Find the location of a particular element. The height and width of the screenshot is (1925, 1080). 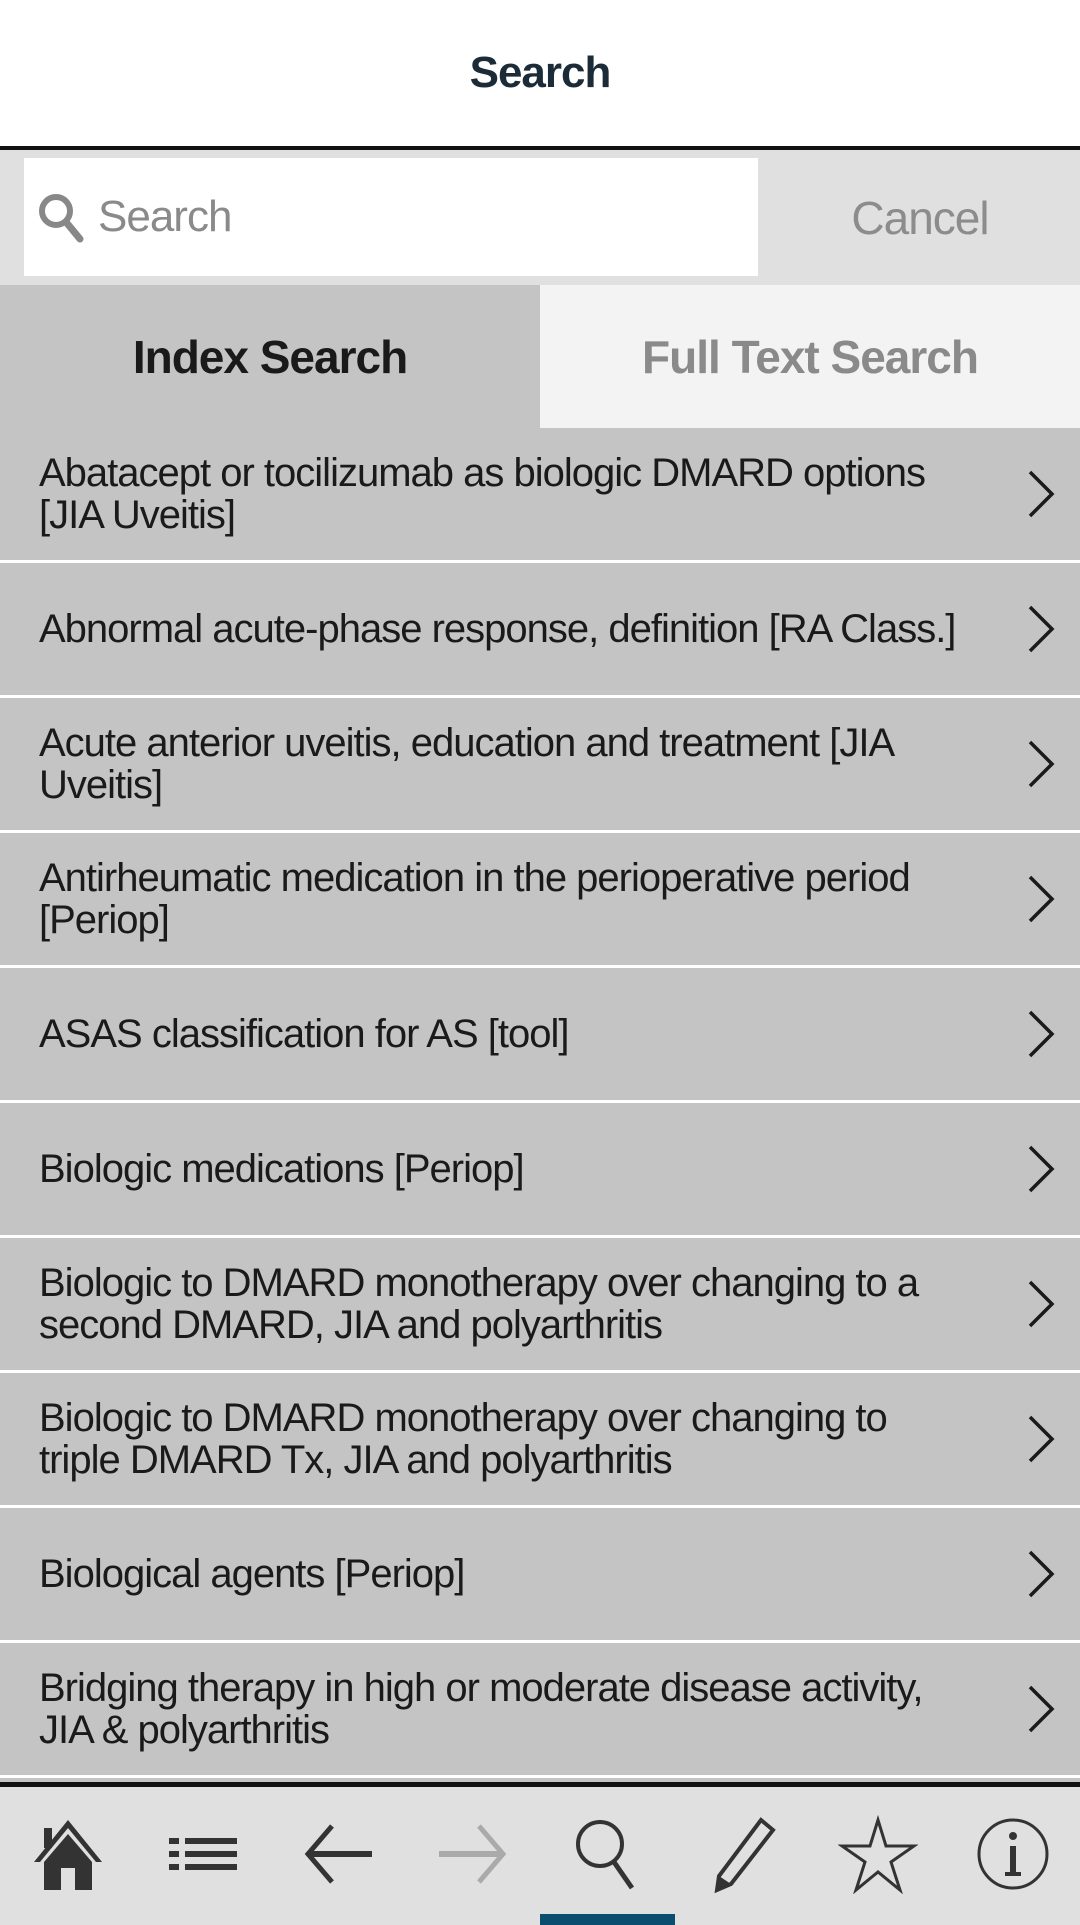

bottom-navigation is located at coordinates (540, 1853).